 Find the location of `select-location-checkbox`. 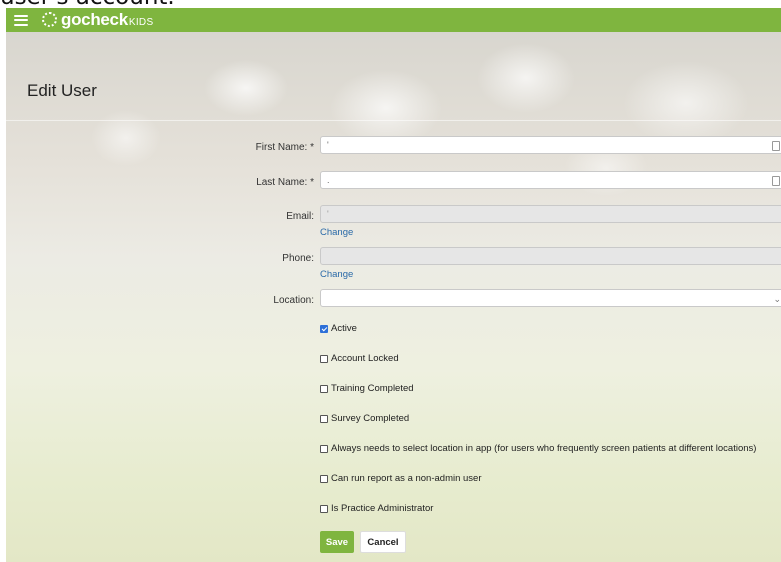

select-location-checkbox is located at coordinates (324, 448).